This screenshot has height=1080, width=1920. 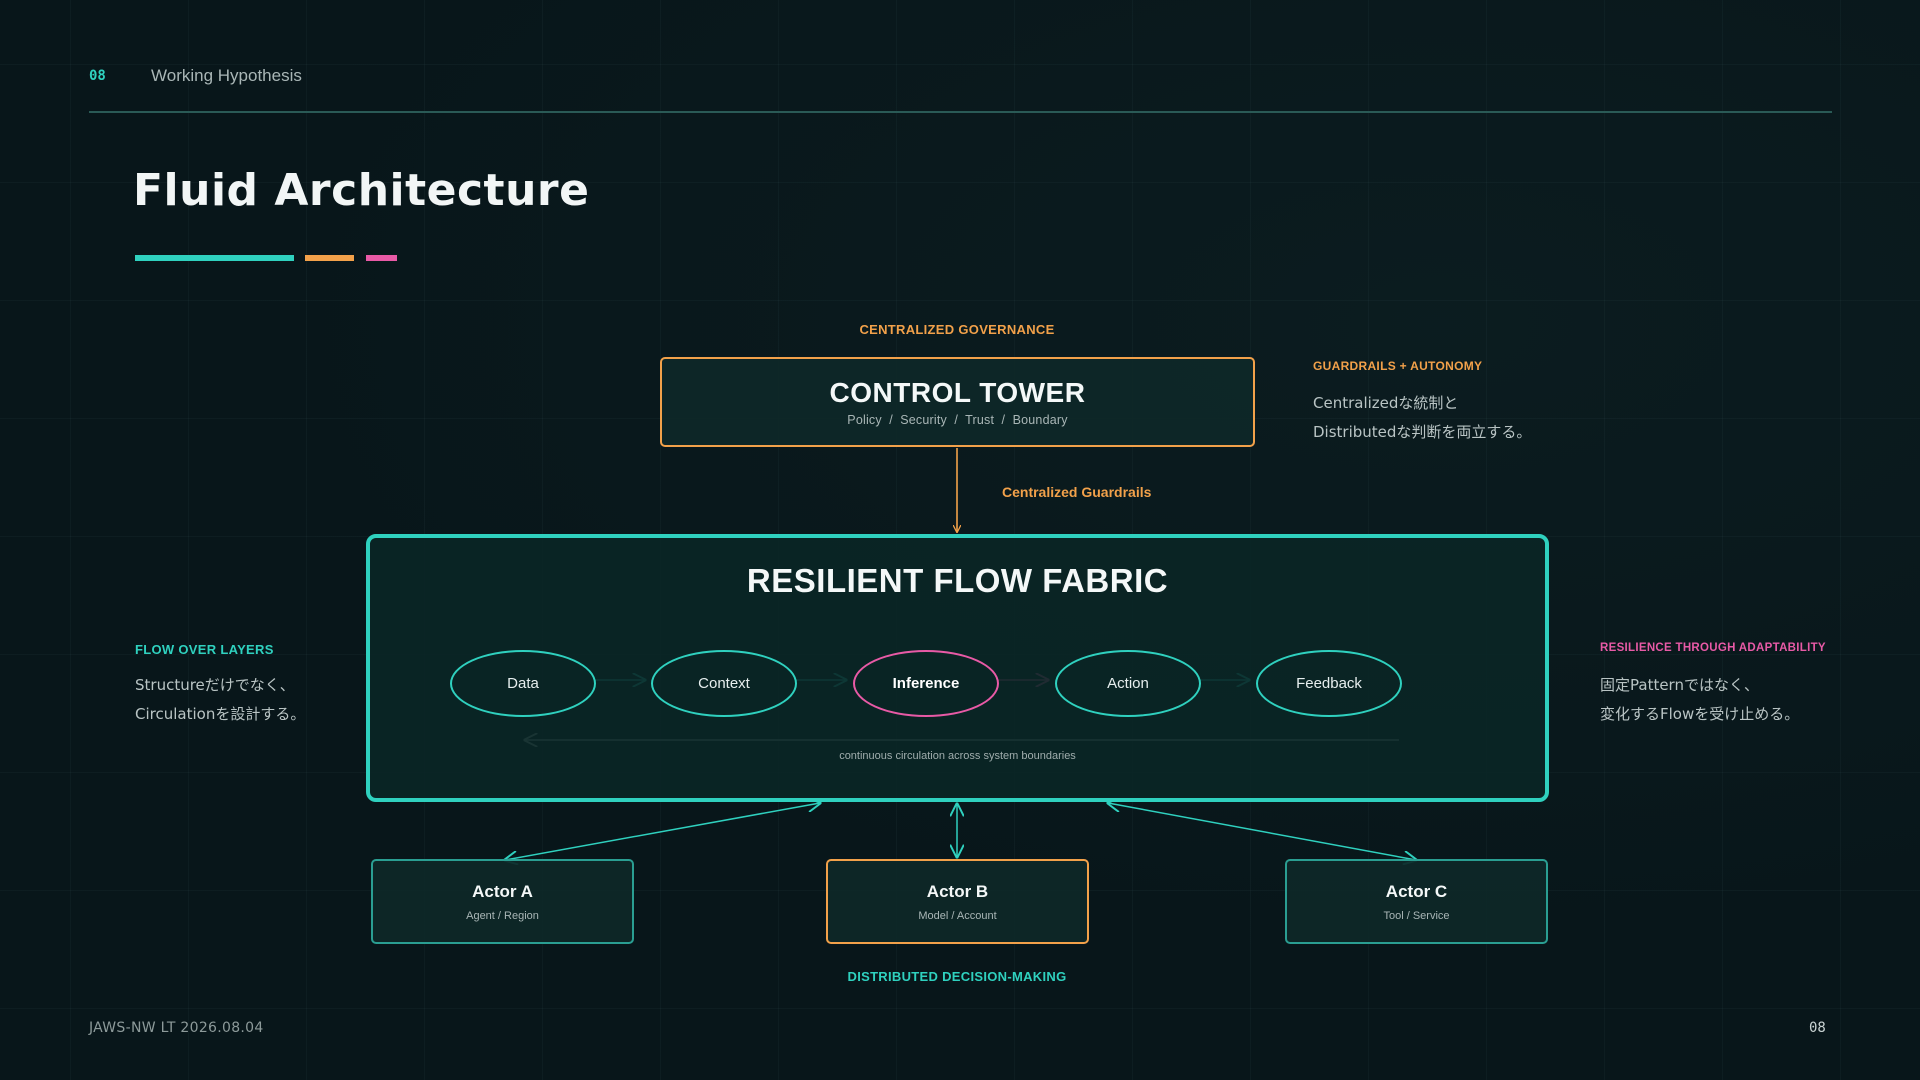 I want to click on flow-node-feedback: Feedback, so click(x=1329, y=683).